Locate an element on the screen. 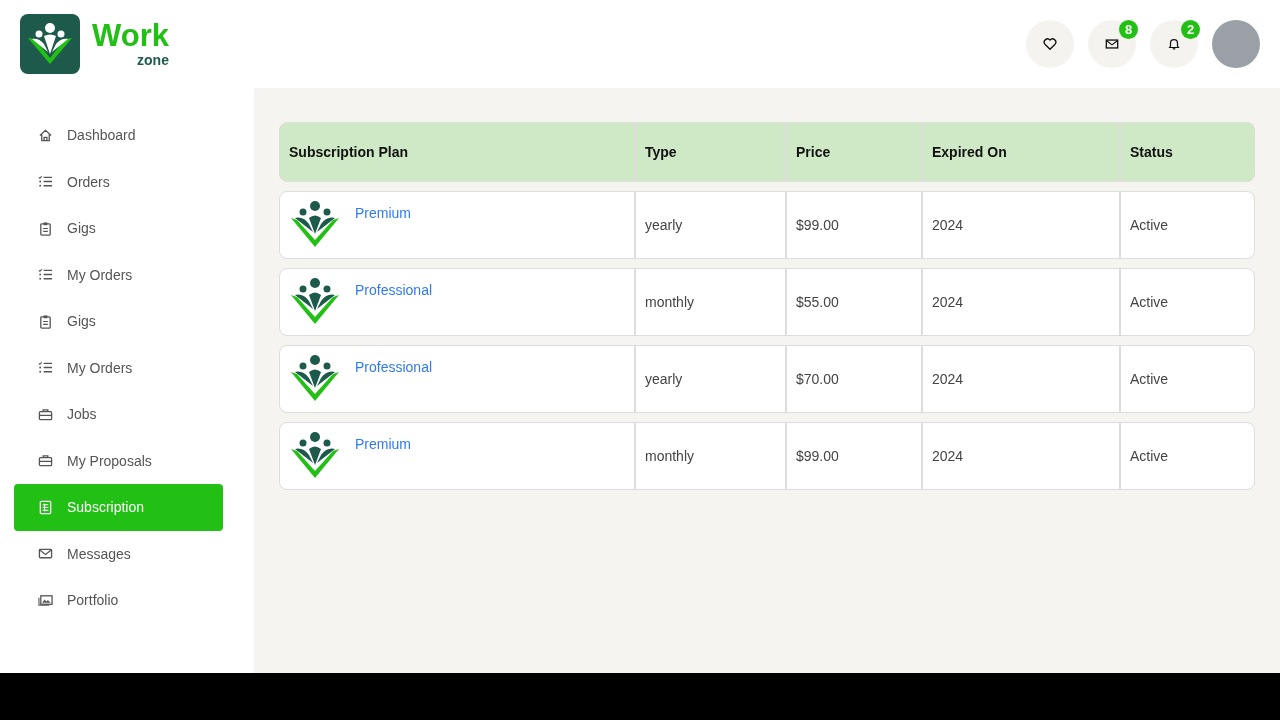 Image resolution: width=1280 pixels, height=720 pixels. sidebar-item: Jobs is located at coordinates (118, 414).